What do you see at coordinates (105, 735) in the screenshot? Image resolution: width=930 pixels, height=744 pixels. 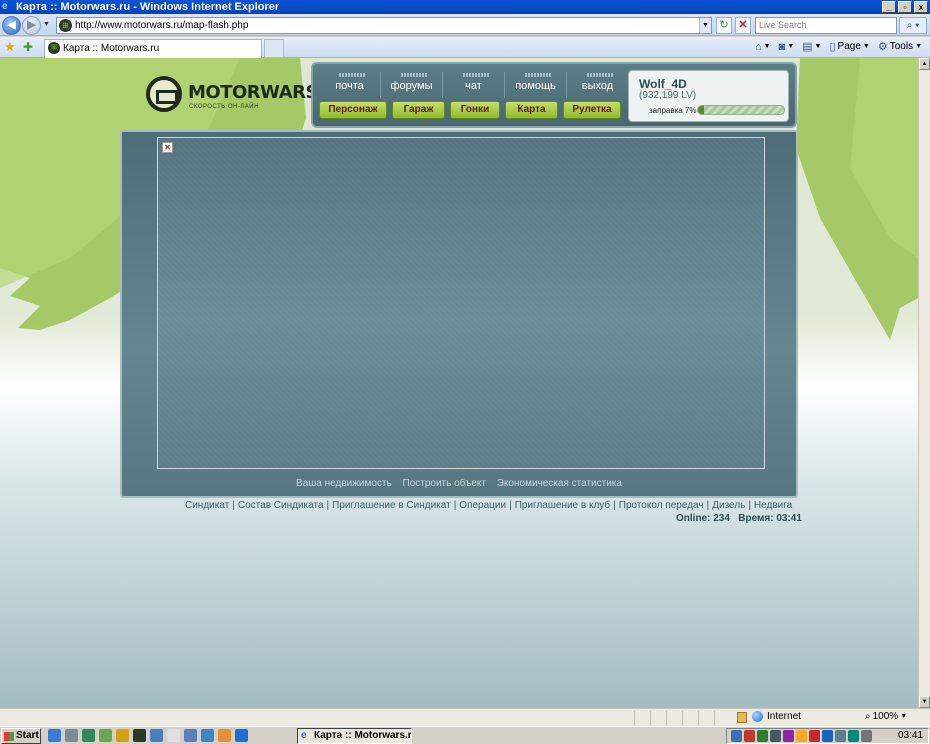 I see `quicklaunch-leaf-icon` at bounding box center [105, 735].